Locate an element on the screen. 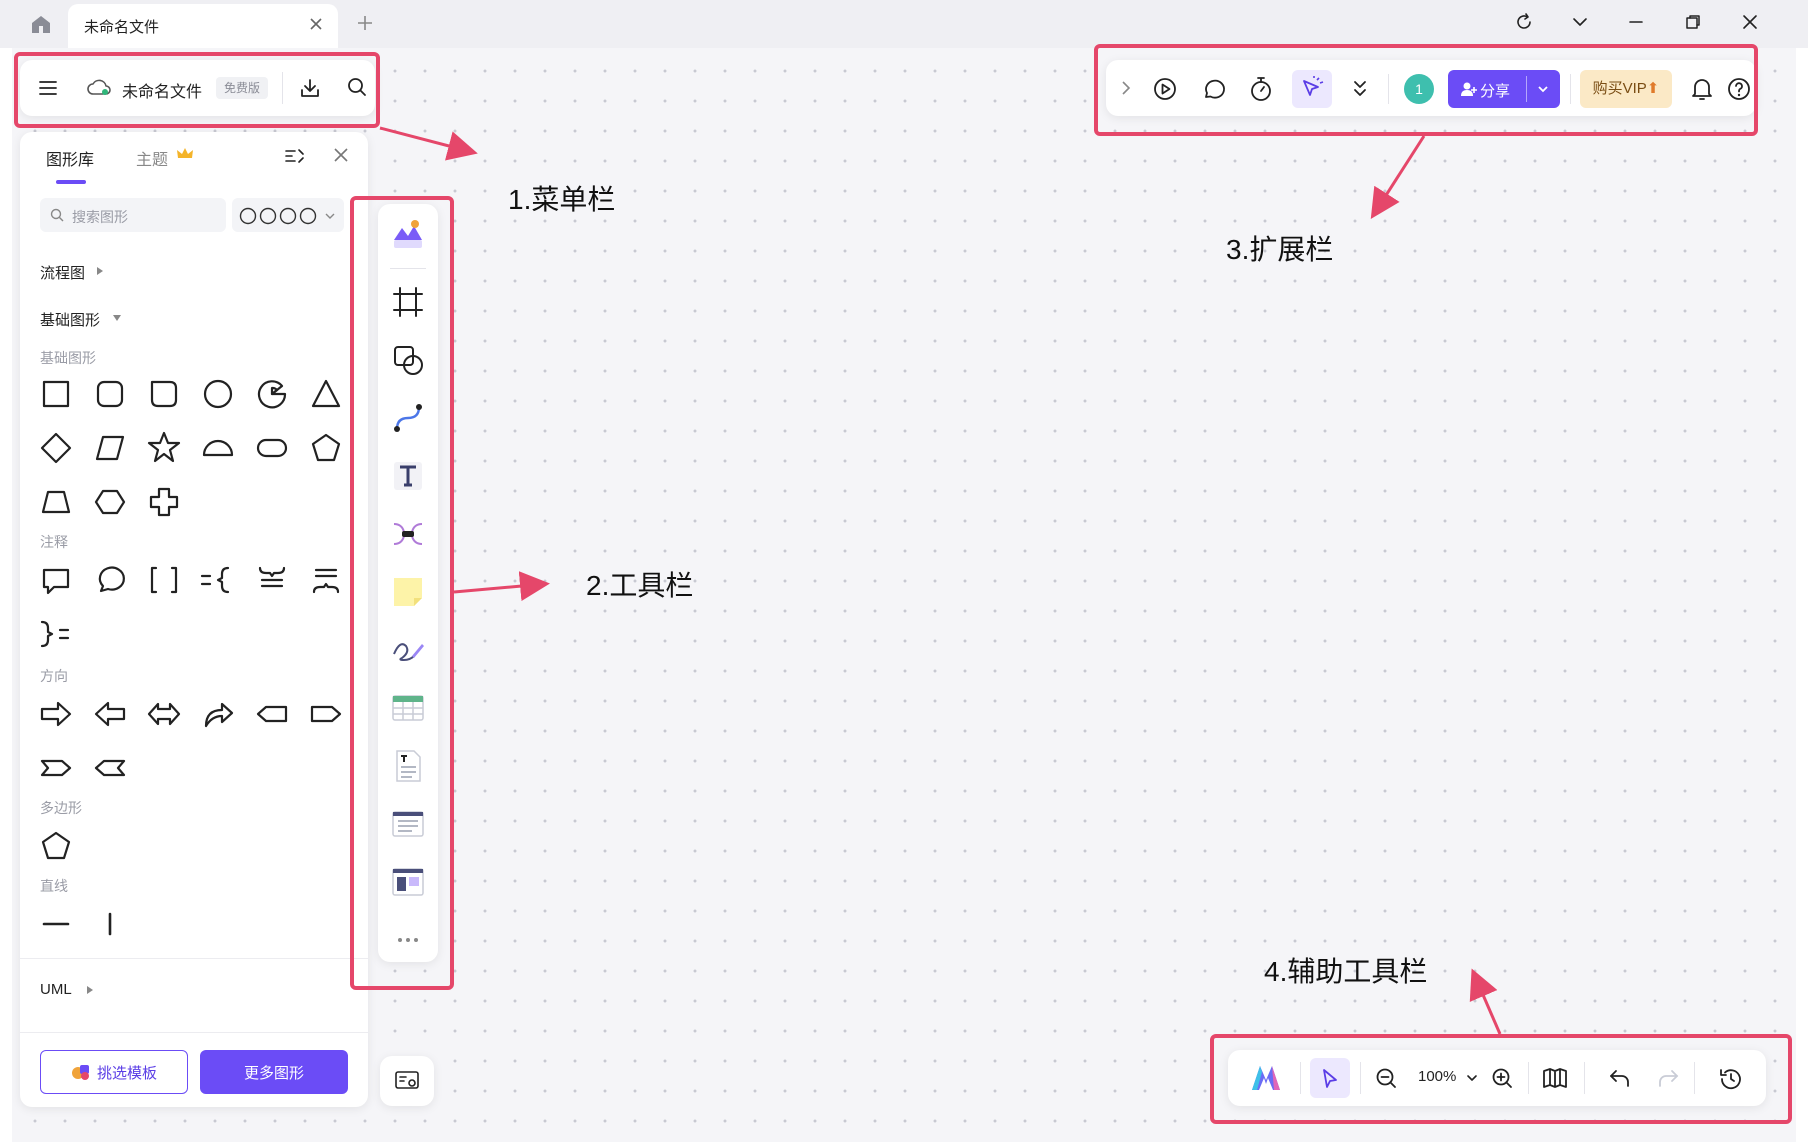 The width and height of the screenshot is (1808, 1142). arrow-toolbar is located at coordinates (501, 586).